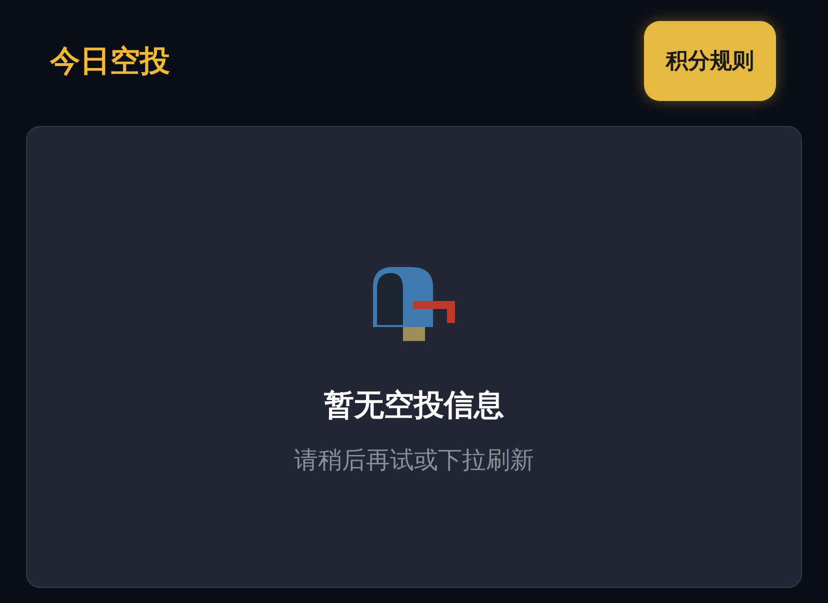  I want to click on page-title: 今日空投, so click(110, 61).